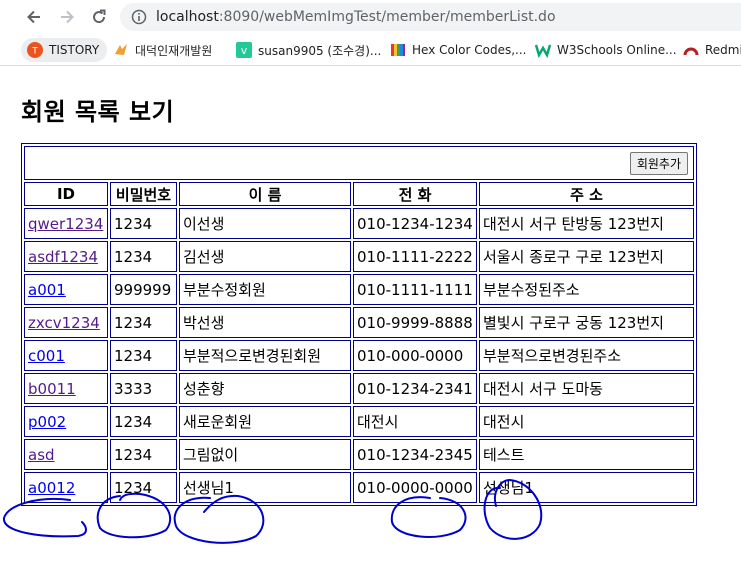  Describe the element at coordinates (46, 356) in the screenshot. I see `member-id-link: c001` at that location.